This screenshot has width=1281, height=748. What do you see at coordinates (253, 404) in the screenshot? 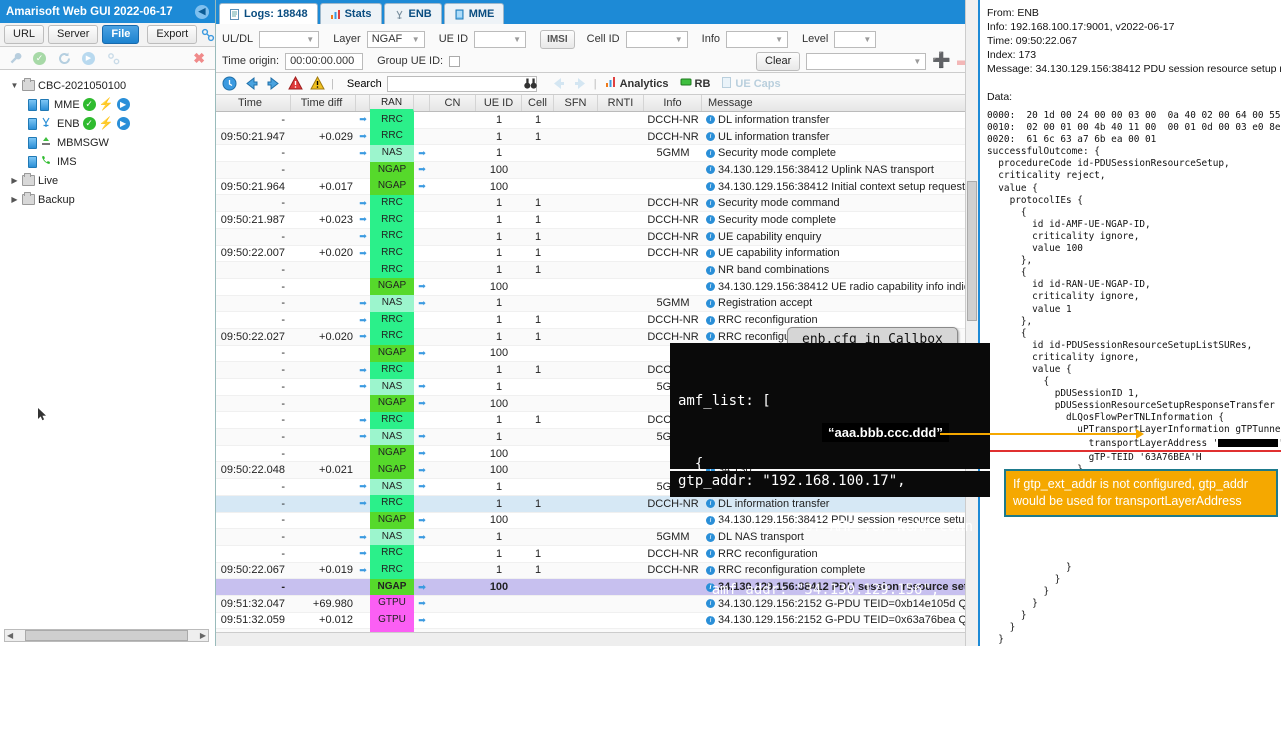
I see `cell-time: -` at bounding box center [253, 404].